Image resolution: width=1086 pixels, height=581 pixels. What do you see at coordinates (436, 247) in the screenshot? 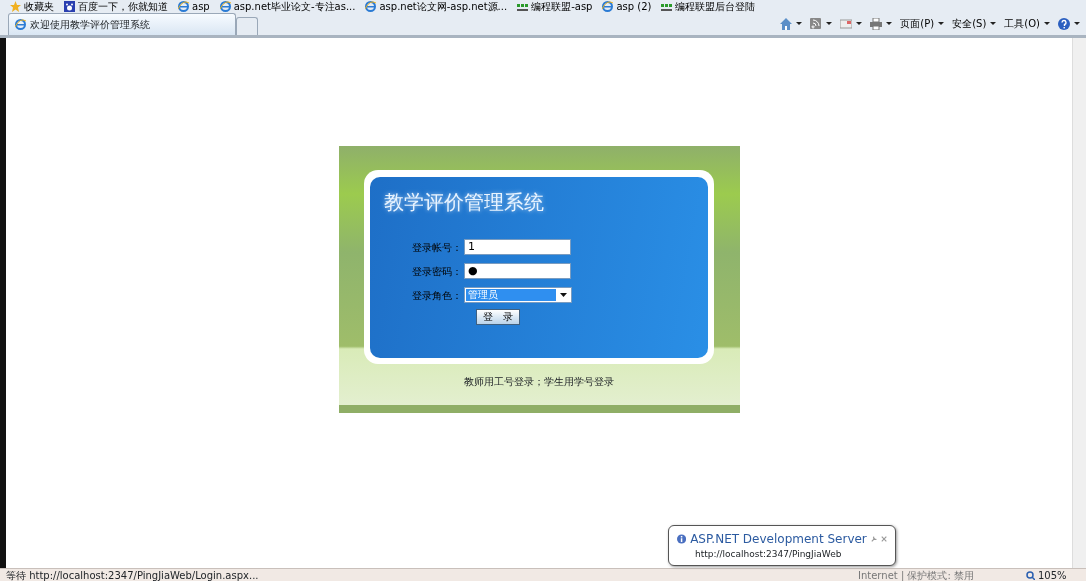
I see `field-label: 登录帐号：` at bounding box center [436, 247].